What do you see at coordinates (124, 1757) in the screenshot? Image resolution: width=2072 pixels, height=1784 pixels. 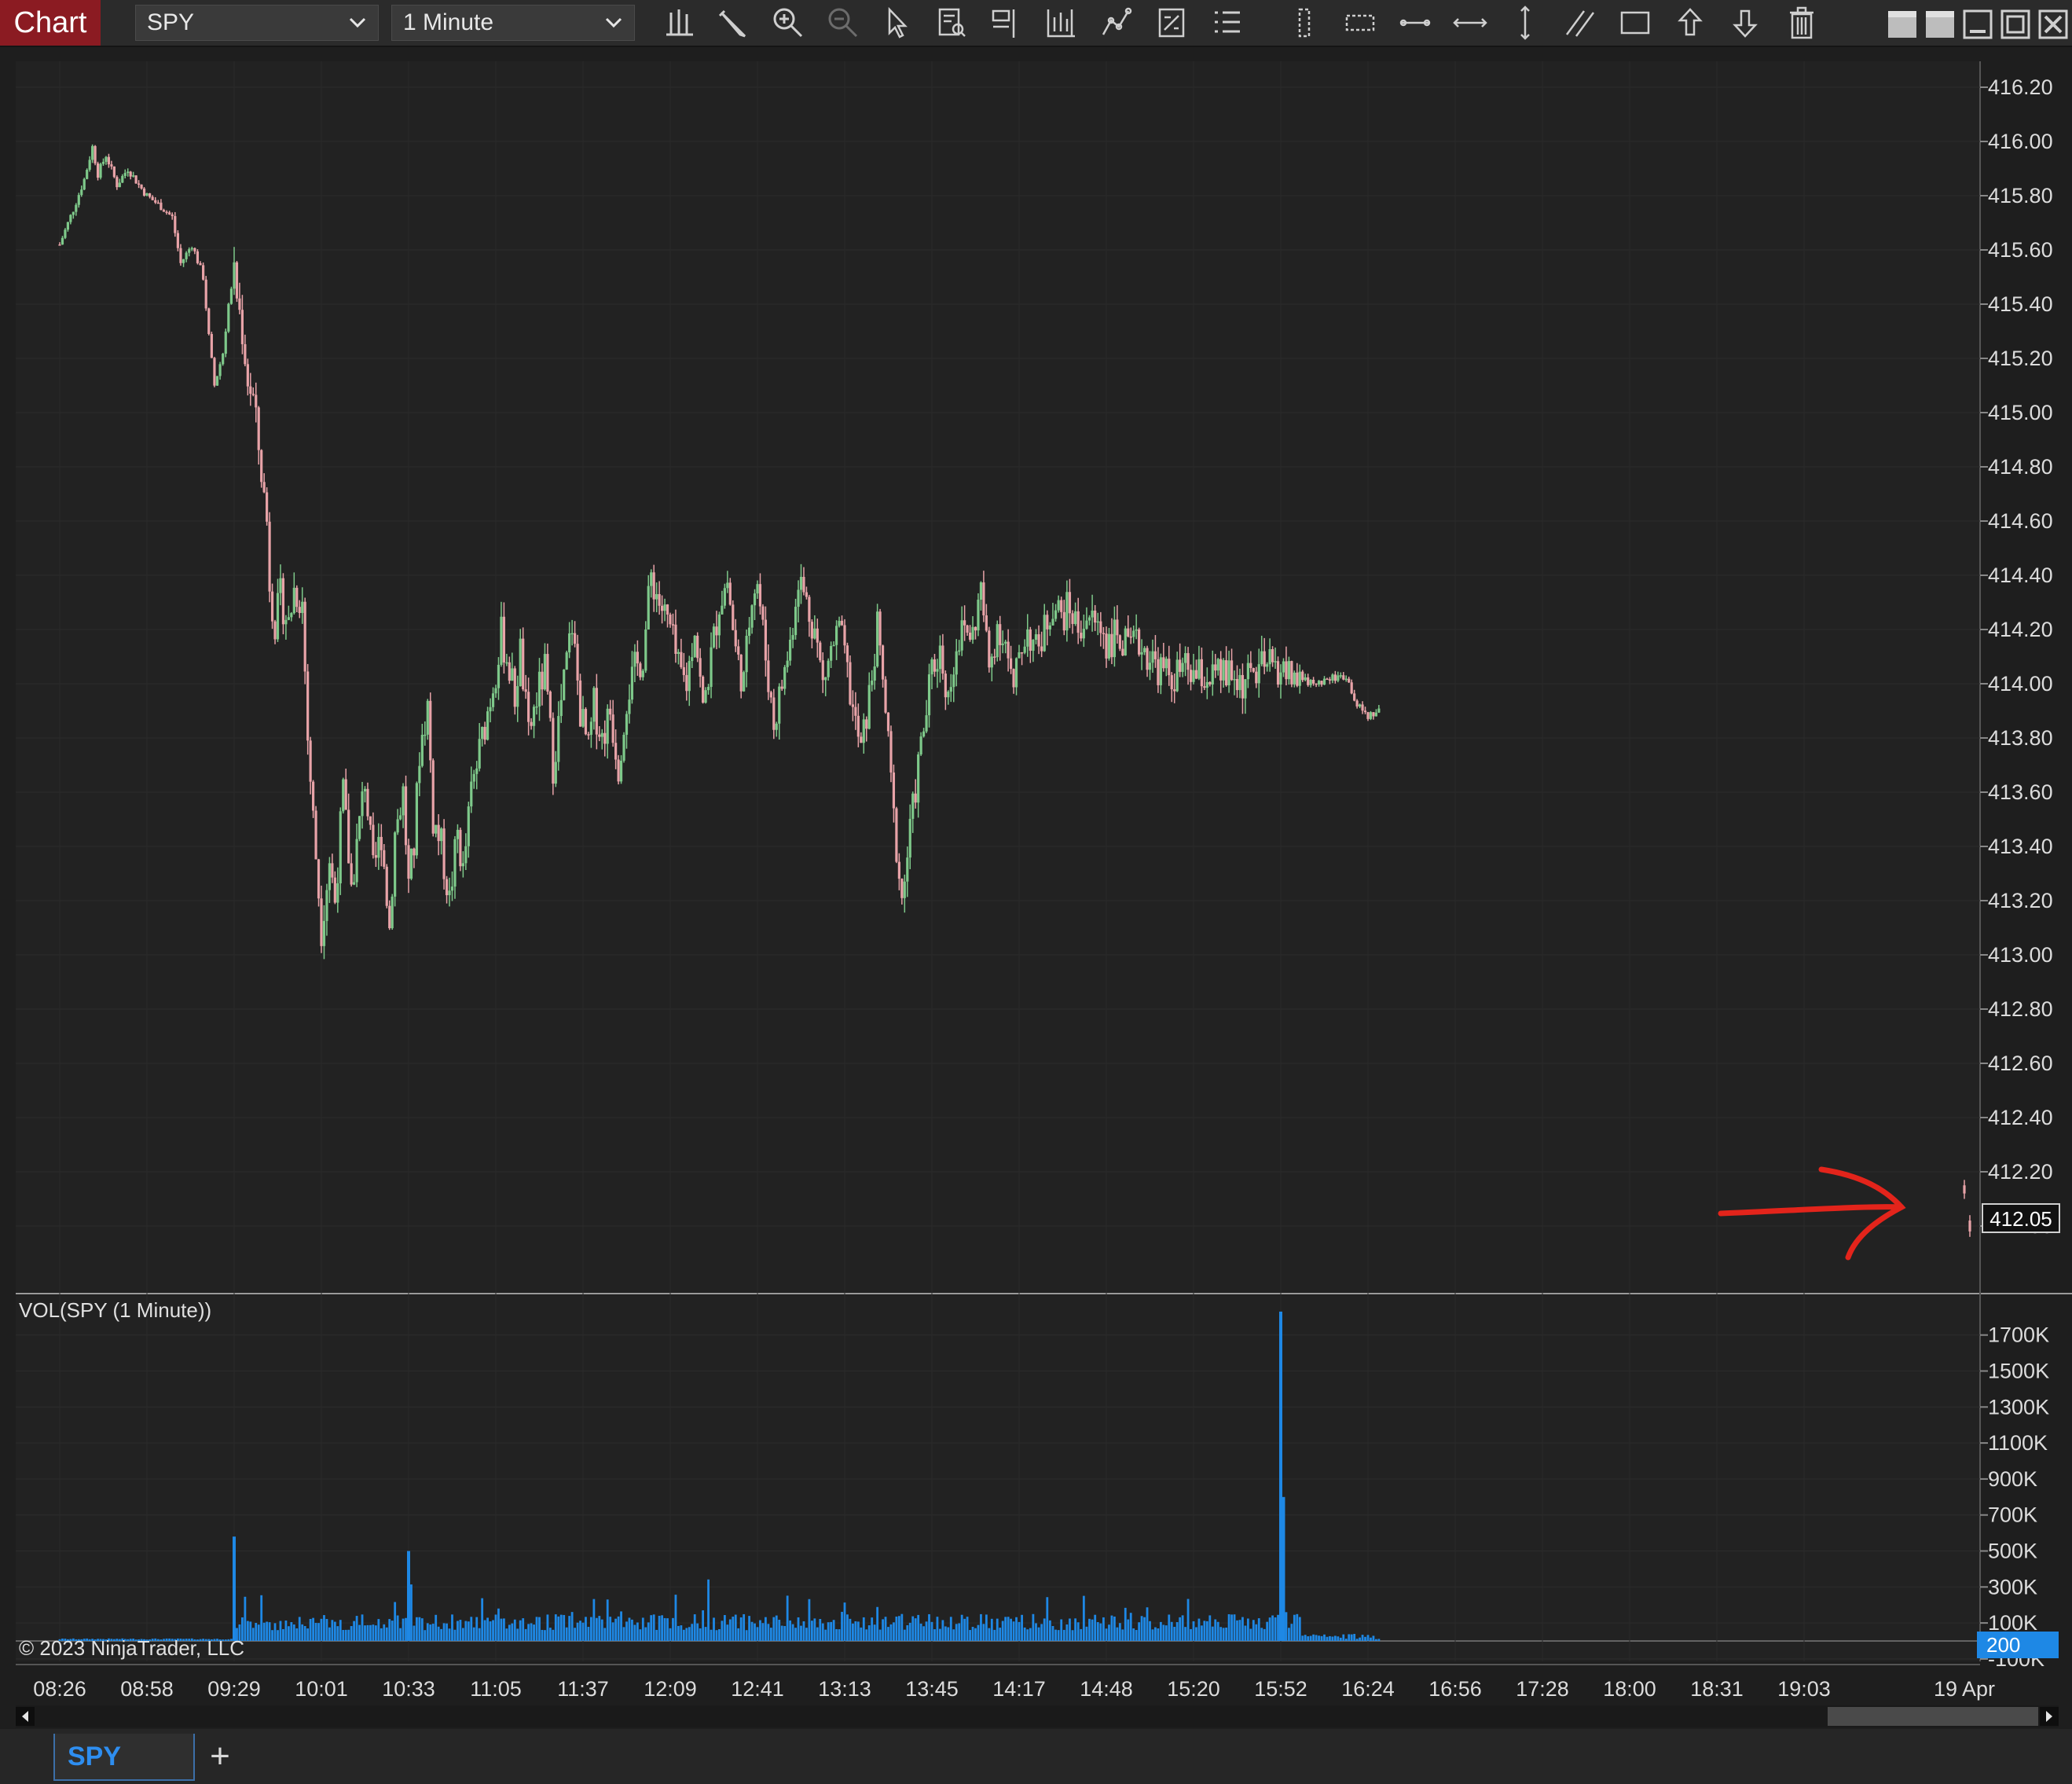 I see `tab-spy: SPY` at bounding box center [124, 1757].